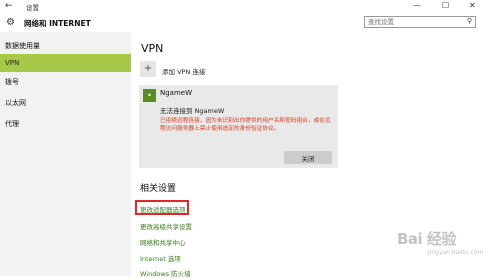 This screenshot has height=278, width=486. I want to click on search-icon: ⚲, so click(469, 21).